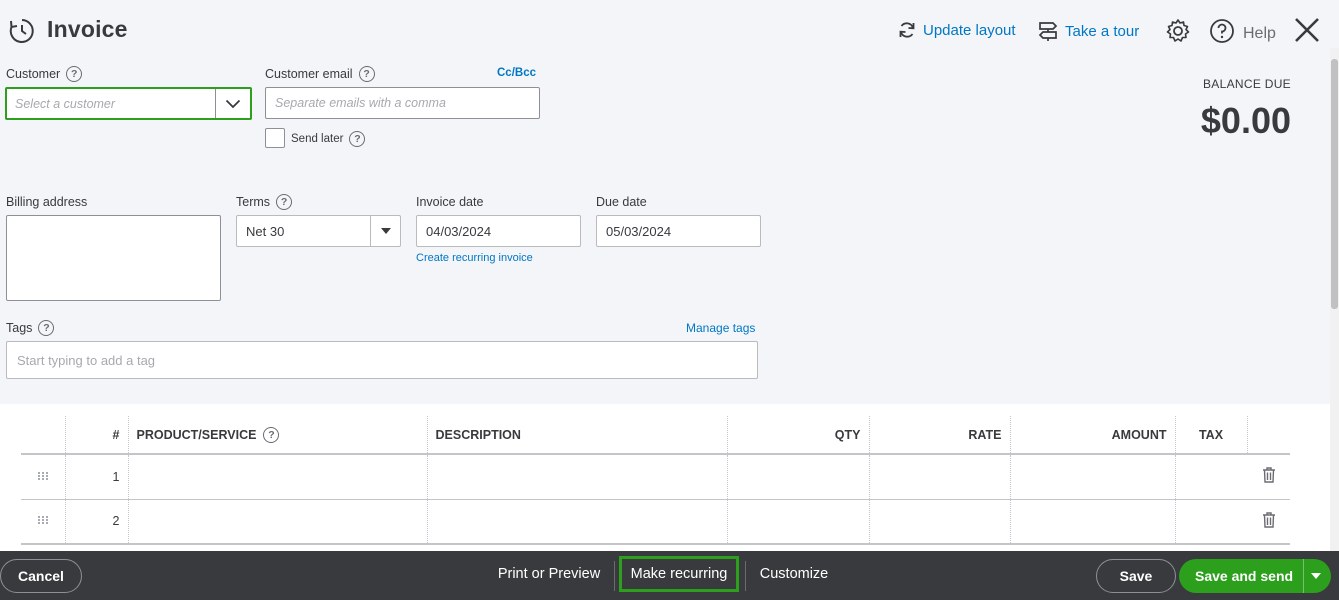 The image size is (1339, 600). I want to click on balance-due-label: BALANCE DUE, so click(1247, 84).